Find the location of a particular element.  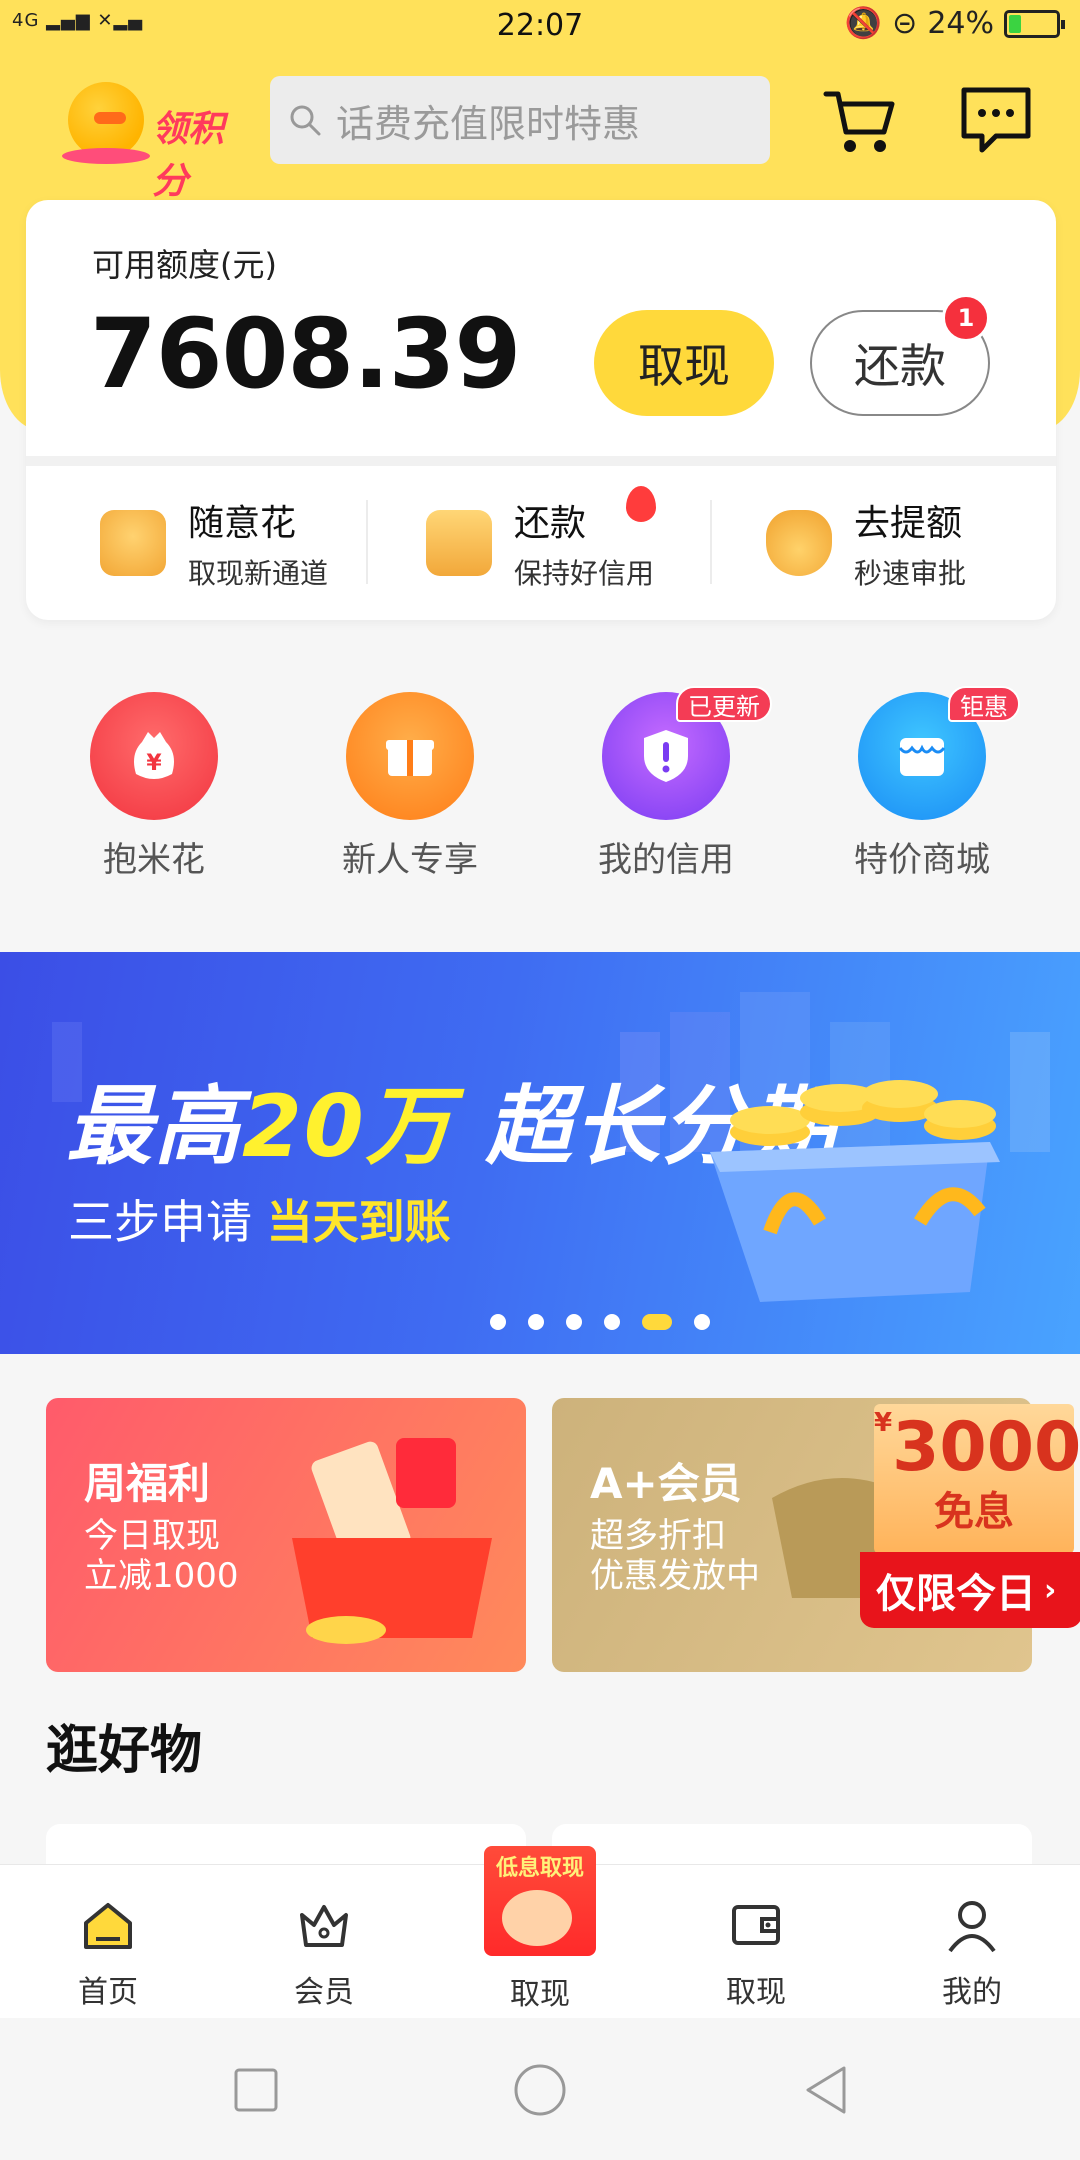

quick-action-subtitle: 秒速审批 is located at coordinates (910, 573).